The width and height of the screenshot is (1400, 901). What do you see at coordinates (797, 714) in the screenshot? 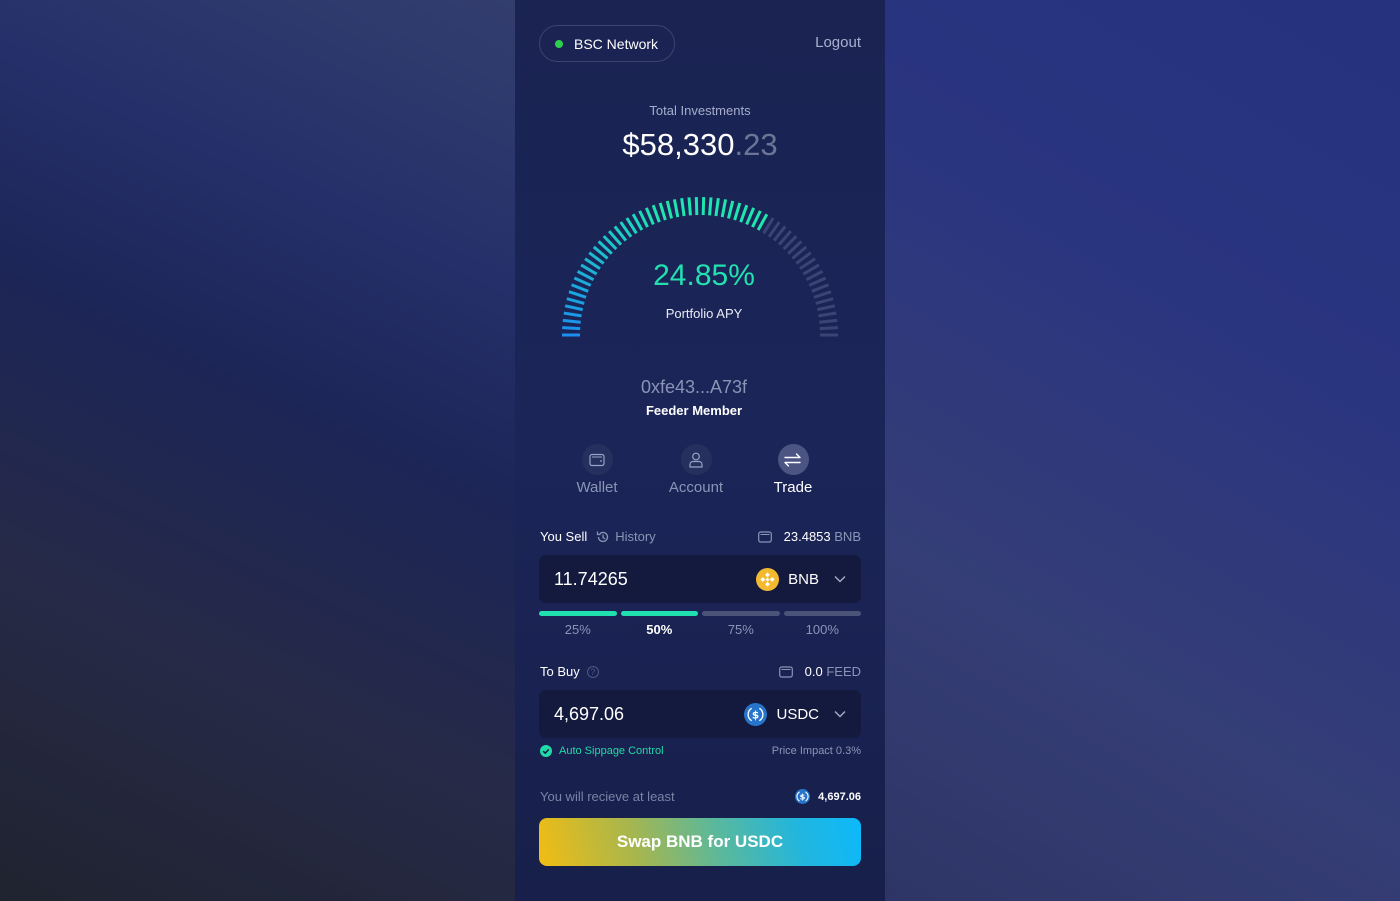
I see `buy-token-label: USDC` at bounding box center [797, 714].